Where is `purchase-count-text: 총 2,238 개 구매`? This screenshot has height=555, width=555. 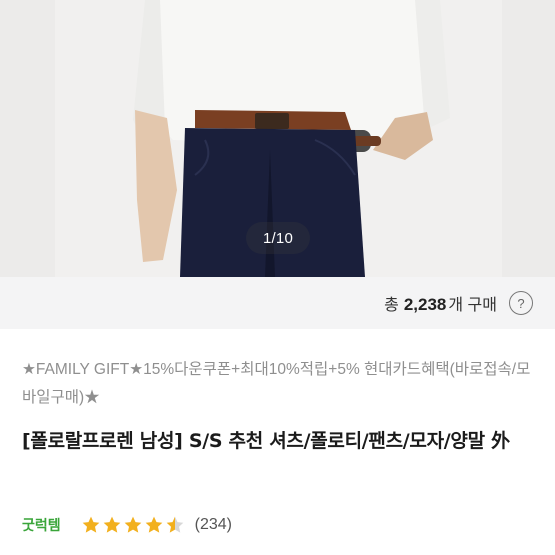 purchase-count-text: 총 2,238 개 구매 is located at coordinates (440, 303).